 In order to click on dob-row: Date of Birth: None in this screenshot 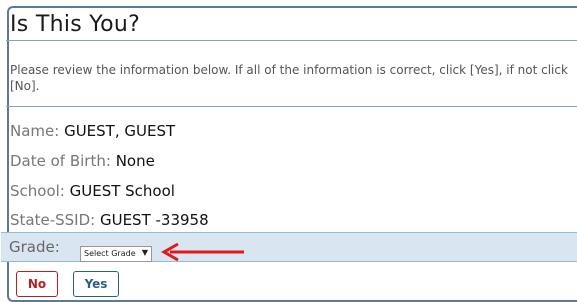, I will do `click(82, 161)`.